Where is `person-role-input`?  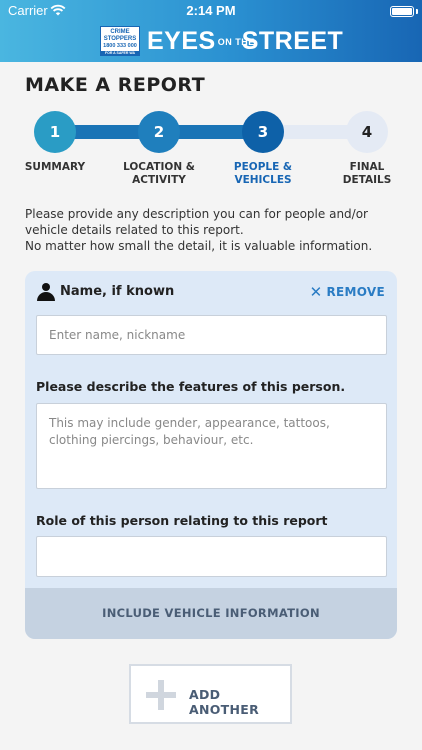 person-role-input is located at coordinates (211, 556).